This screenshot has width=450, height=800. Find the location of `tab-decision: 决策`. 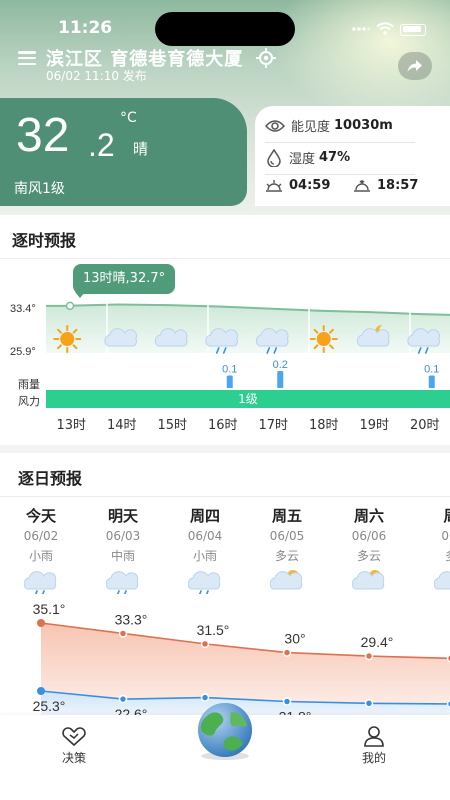

tab-decision: 决策 is located at coordinates (74, 745).